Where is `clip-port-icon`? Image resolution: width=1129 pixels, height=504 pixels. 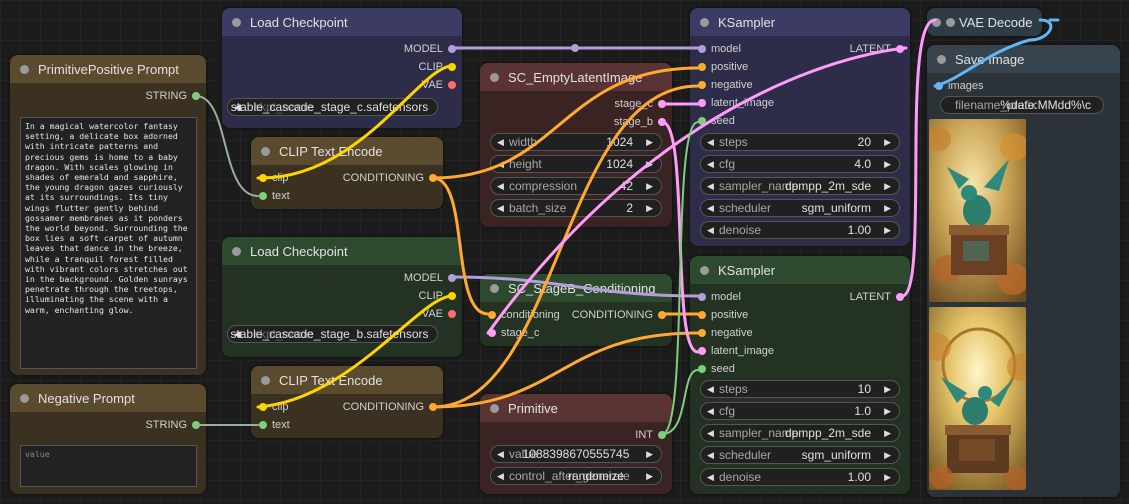
clip-port-icon is located at coordinates (452, 296).